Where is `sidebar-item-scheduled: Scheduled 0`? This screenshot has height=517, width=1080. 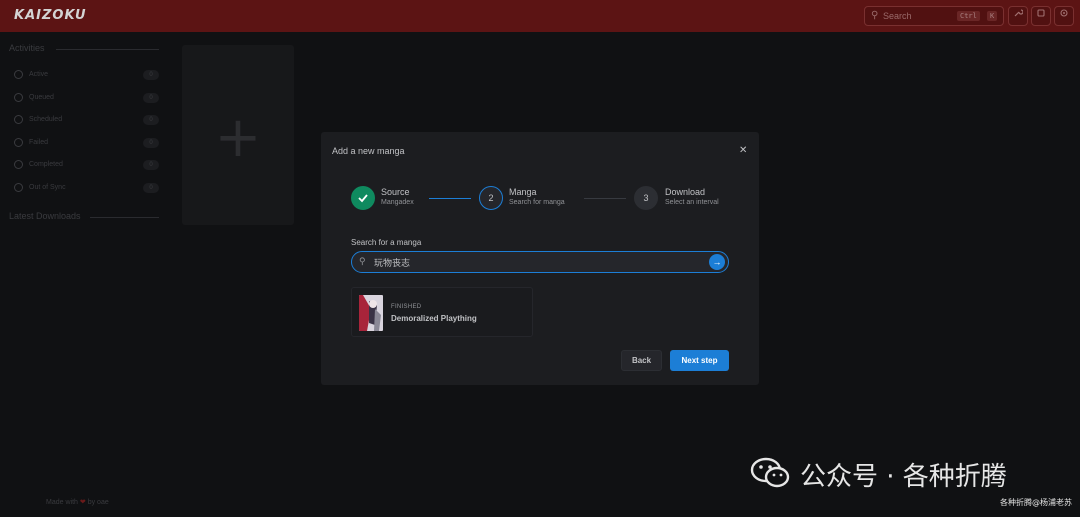 sidebar-item-scheduled: Scheduled 0 is located at coordinates (86, 121).